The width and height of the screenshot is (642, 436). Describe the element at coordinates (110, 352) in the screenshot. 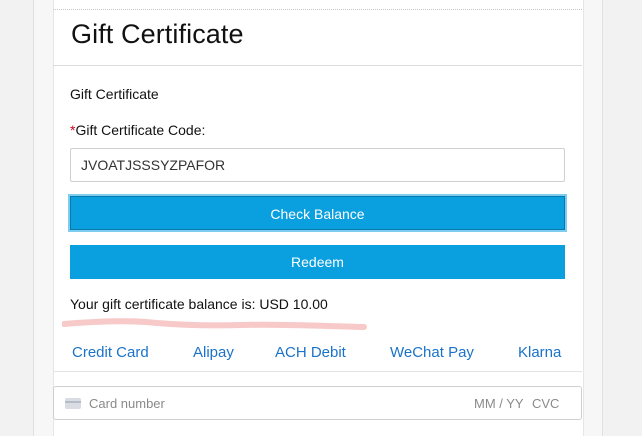

I see `tab-credit-card: Credit Card` at that location.